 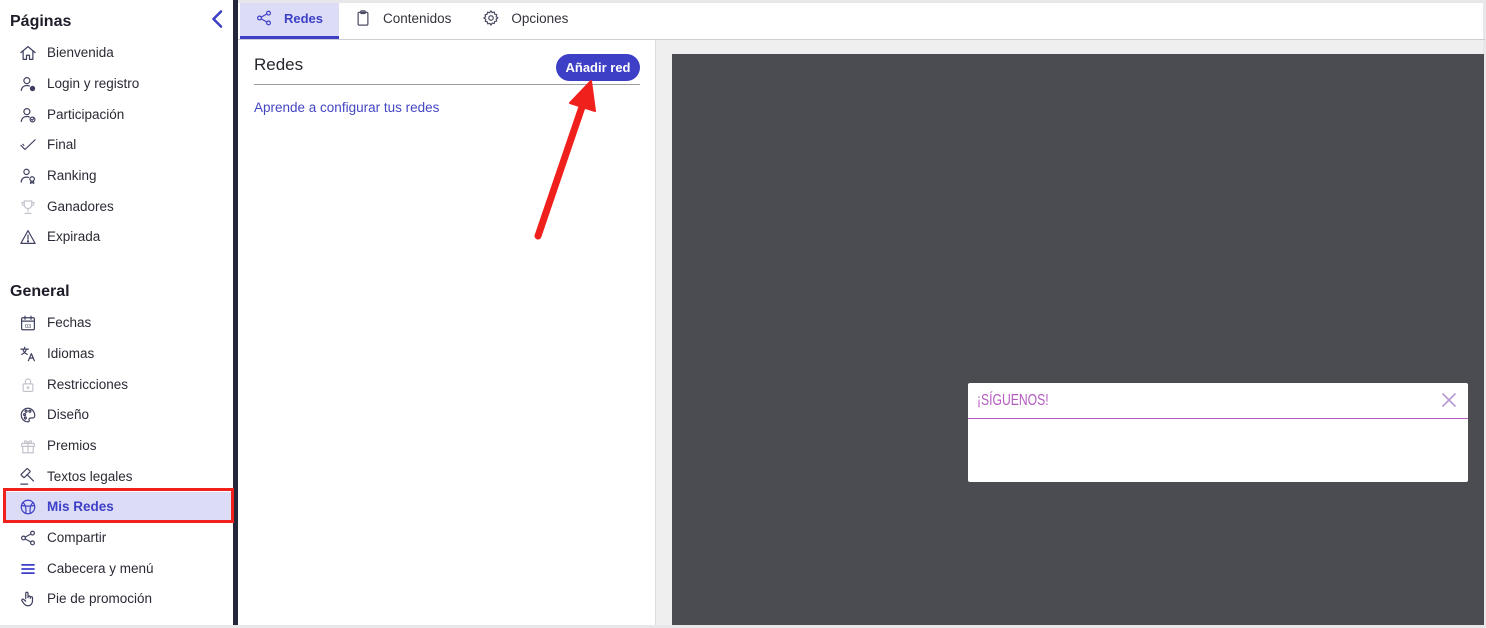 What do you see at coordinates (118, 507) in the screenshot?
I see `sidebar-item-mis-redes: Mis Redes` at bounding box center [118, 507].